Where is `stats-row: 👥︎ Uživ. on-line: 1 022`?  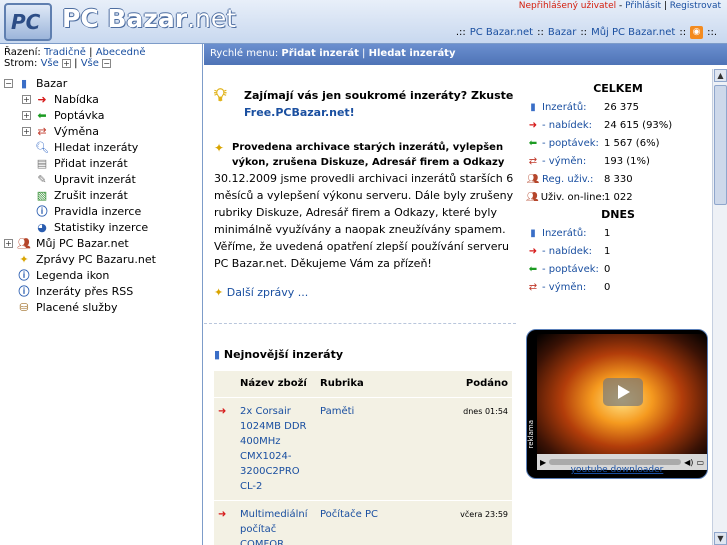
stats-row: 👥︎ Uživ. on-line: 1 022 is located at coordinates (579, 197).